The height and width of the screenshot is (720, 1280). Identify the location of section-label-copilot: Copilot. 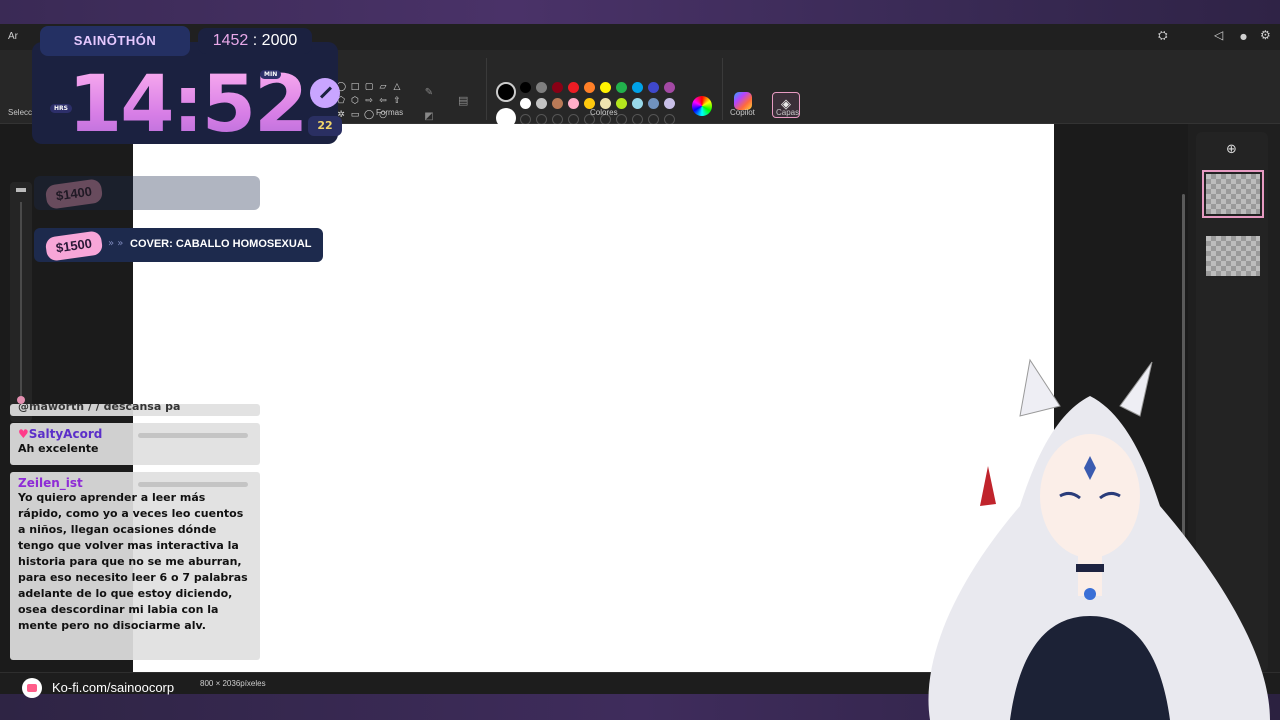
(742, 112).